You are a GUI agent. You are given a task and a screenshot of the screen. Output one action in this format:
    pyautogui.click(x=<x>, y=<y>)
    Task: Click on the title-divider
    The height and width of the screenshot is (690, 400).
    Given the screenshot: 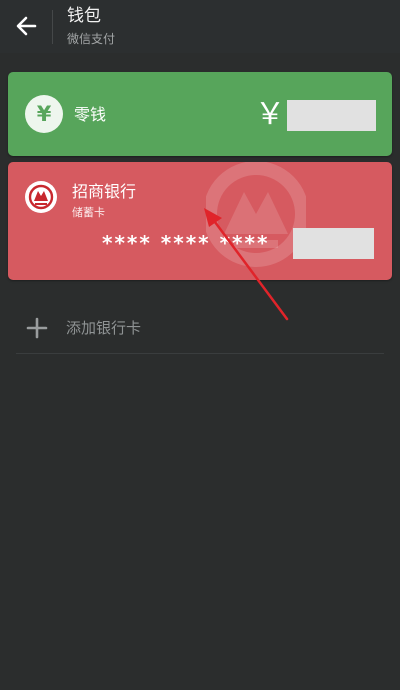 What is the action you would take?
    pyautogui.click(x=52, y=27)
    